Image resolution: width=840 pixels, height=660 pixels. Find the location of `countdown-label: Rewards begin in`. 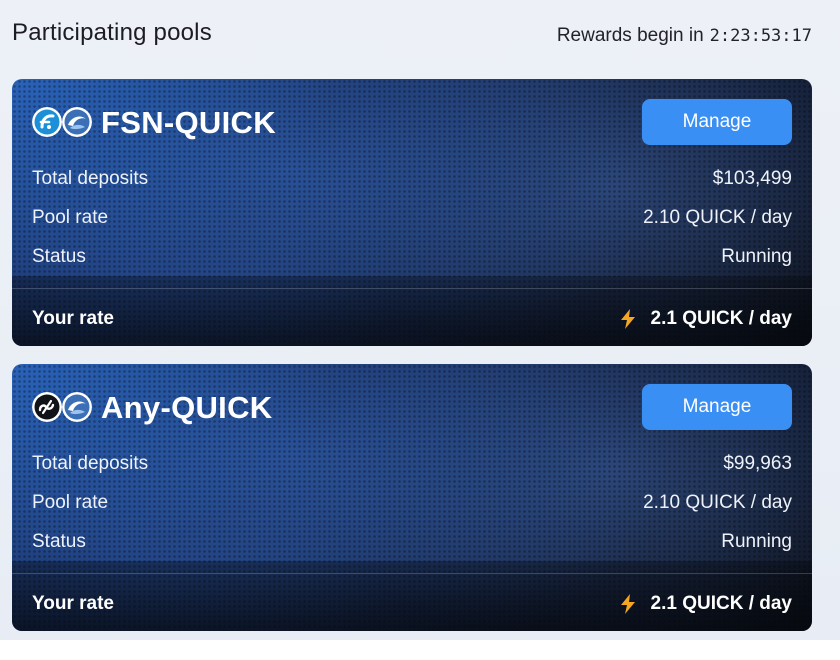

countdown-label: Rewards begin in is located at coordinates (630, 35).